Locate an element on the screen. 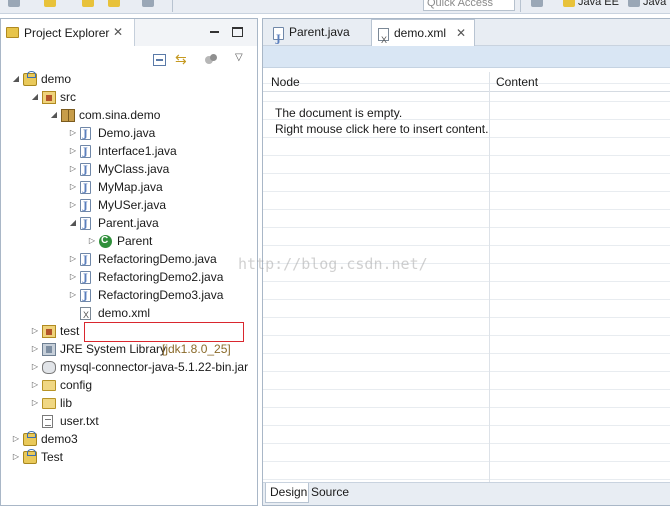  tree-item: ▷ RefactoringDemo.java is located at coordinates (129, 260).